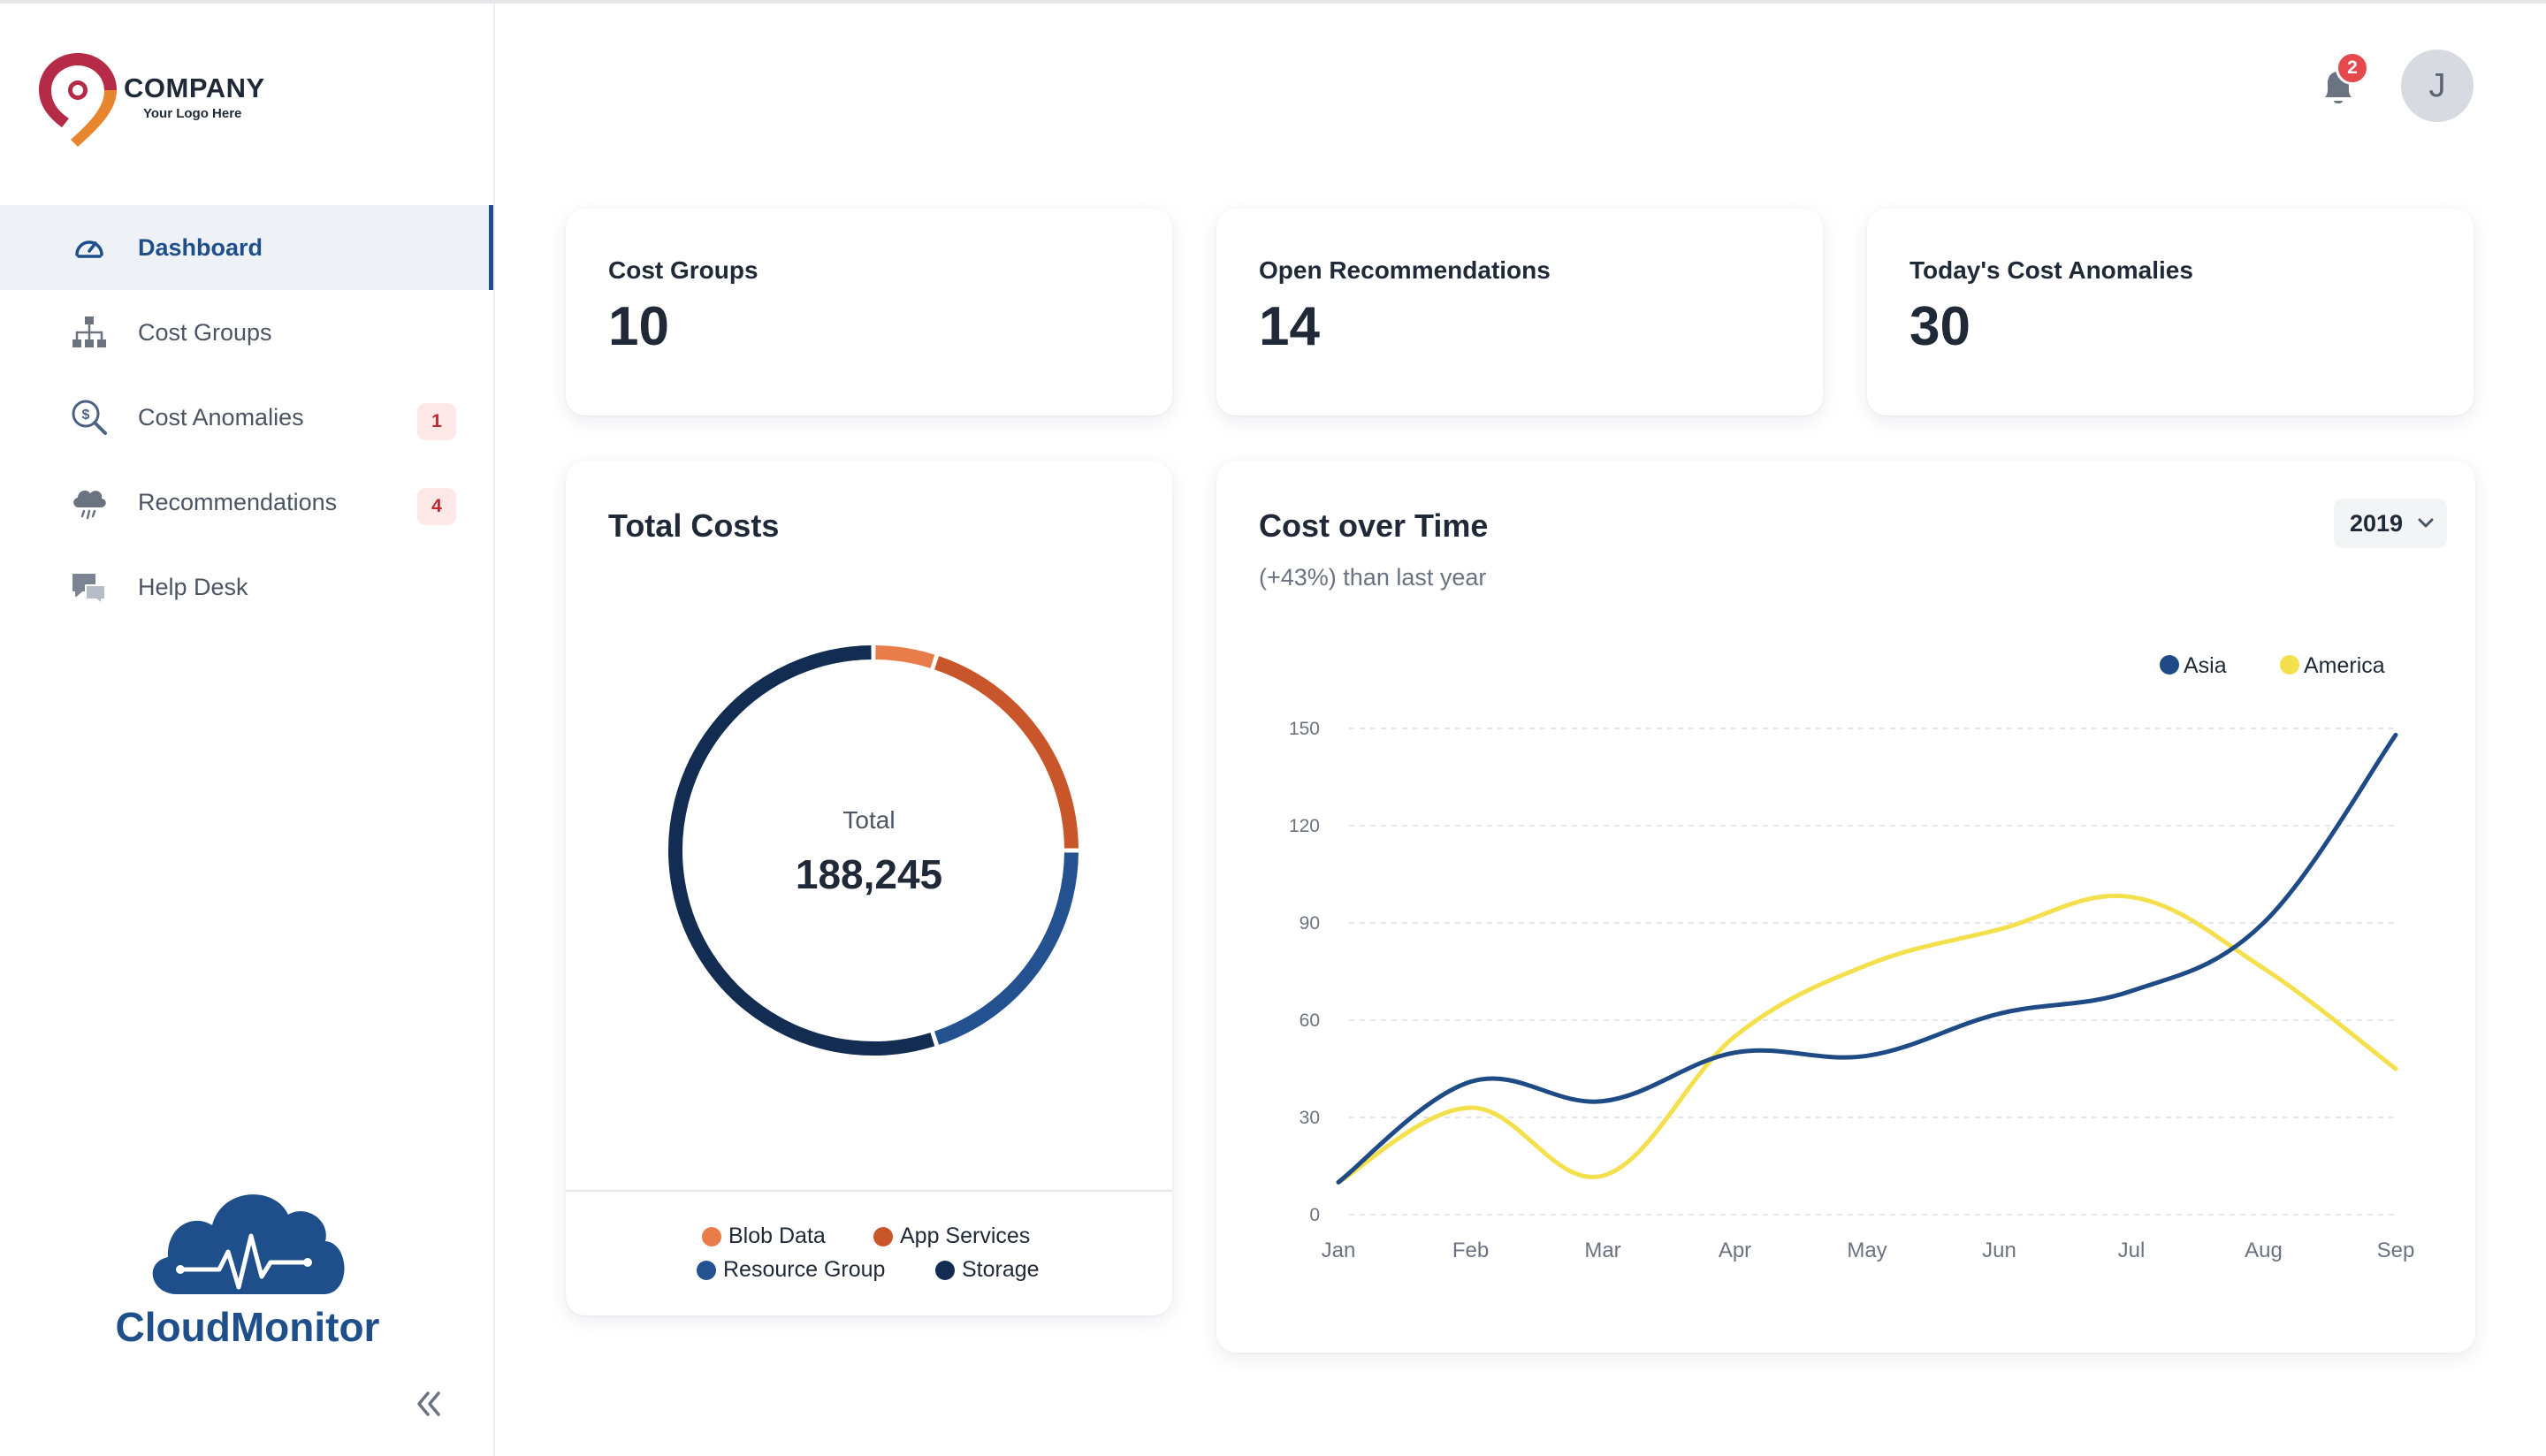 The width and height of the screenshot is (2546, 1456). I want to click on x-tick-label: May, so click(1867, 1250).